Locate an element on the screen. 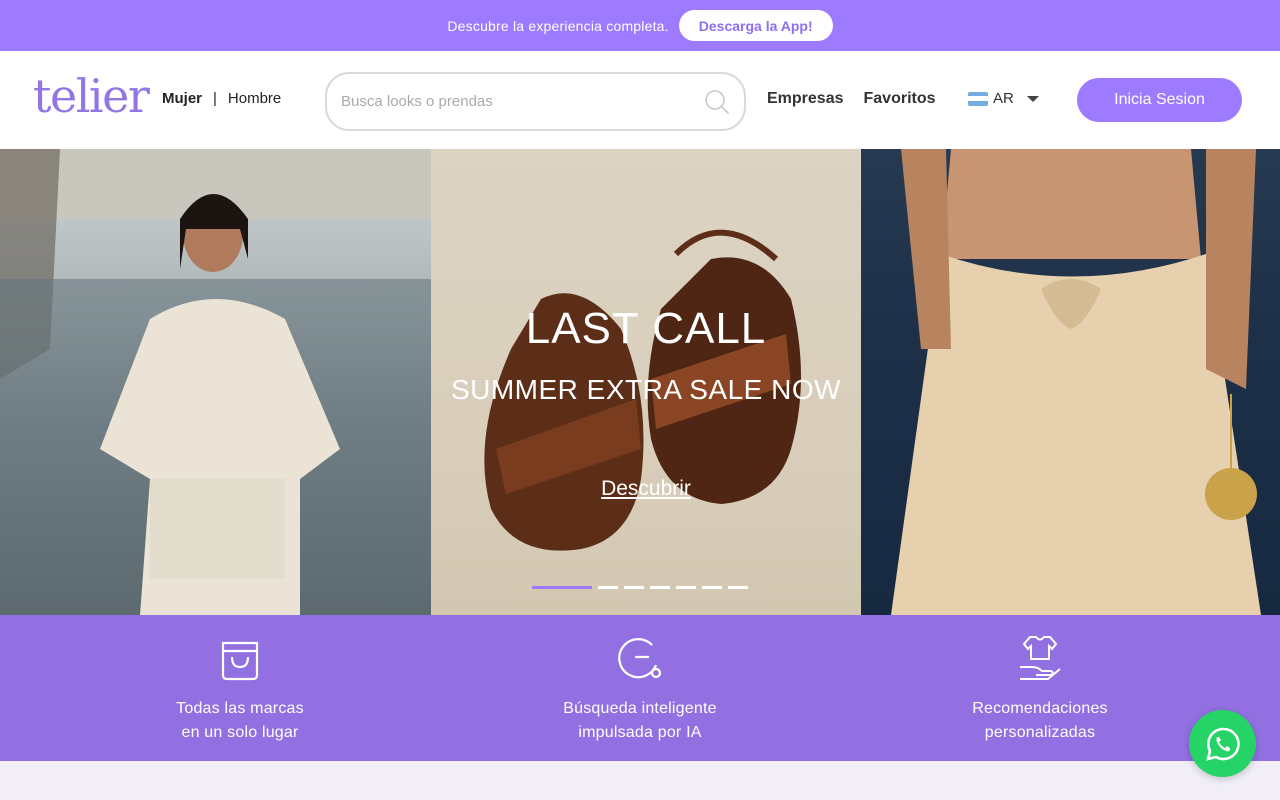 The height and width of the screenshot is (800, 1280). feature-all-brands-line2: en un solo lugar is located at coordinates (240, 732).